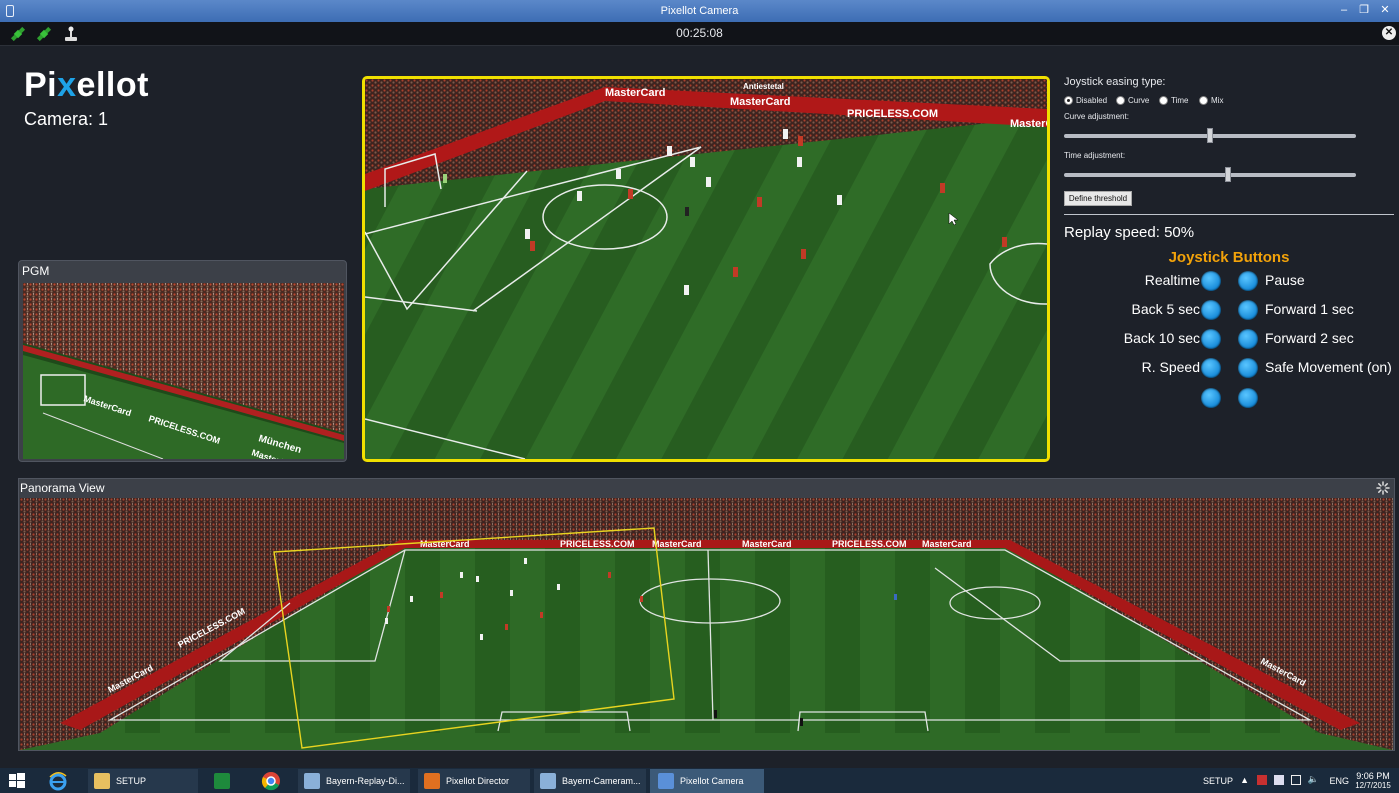 The image size is (1399, 793). Describe the element at coordinates (763, 86) in the screenshot. I see `board-text: Antiestetal` at that location.